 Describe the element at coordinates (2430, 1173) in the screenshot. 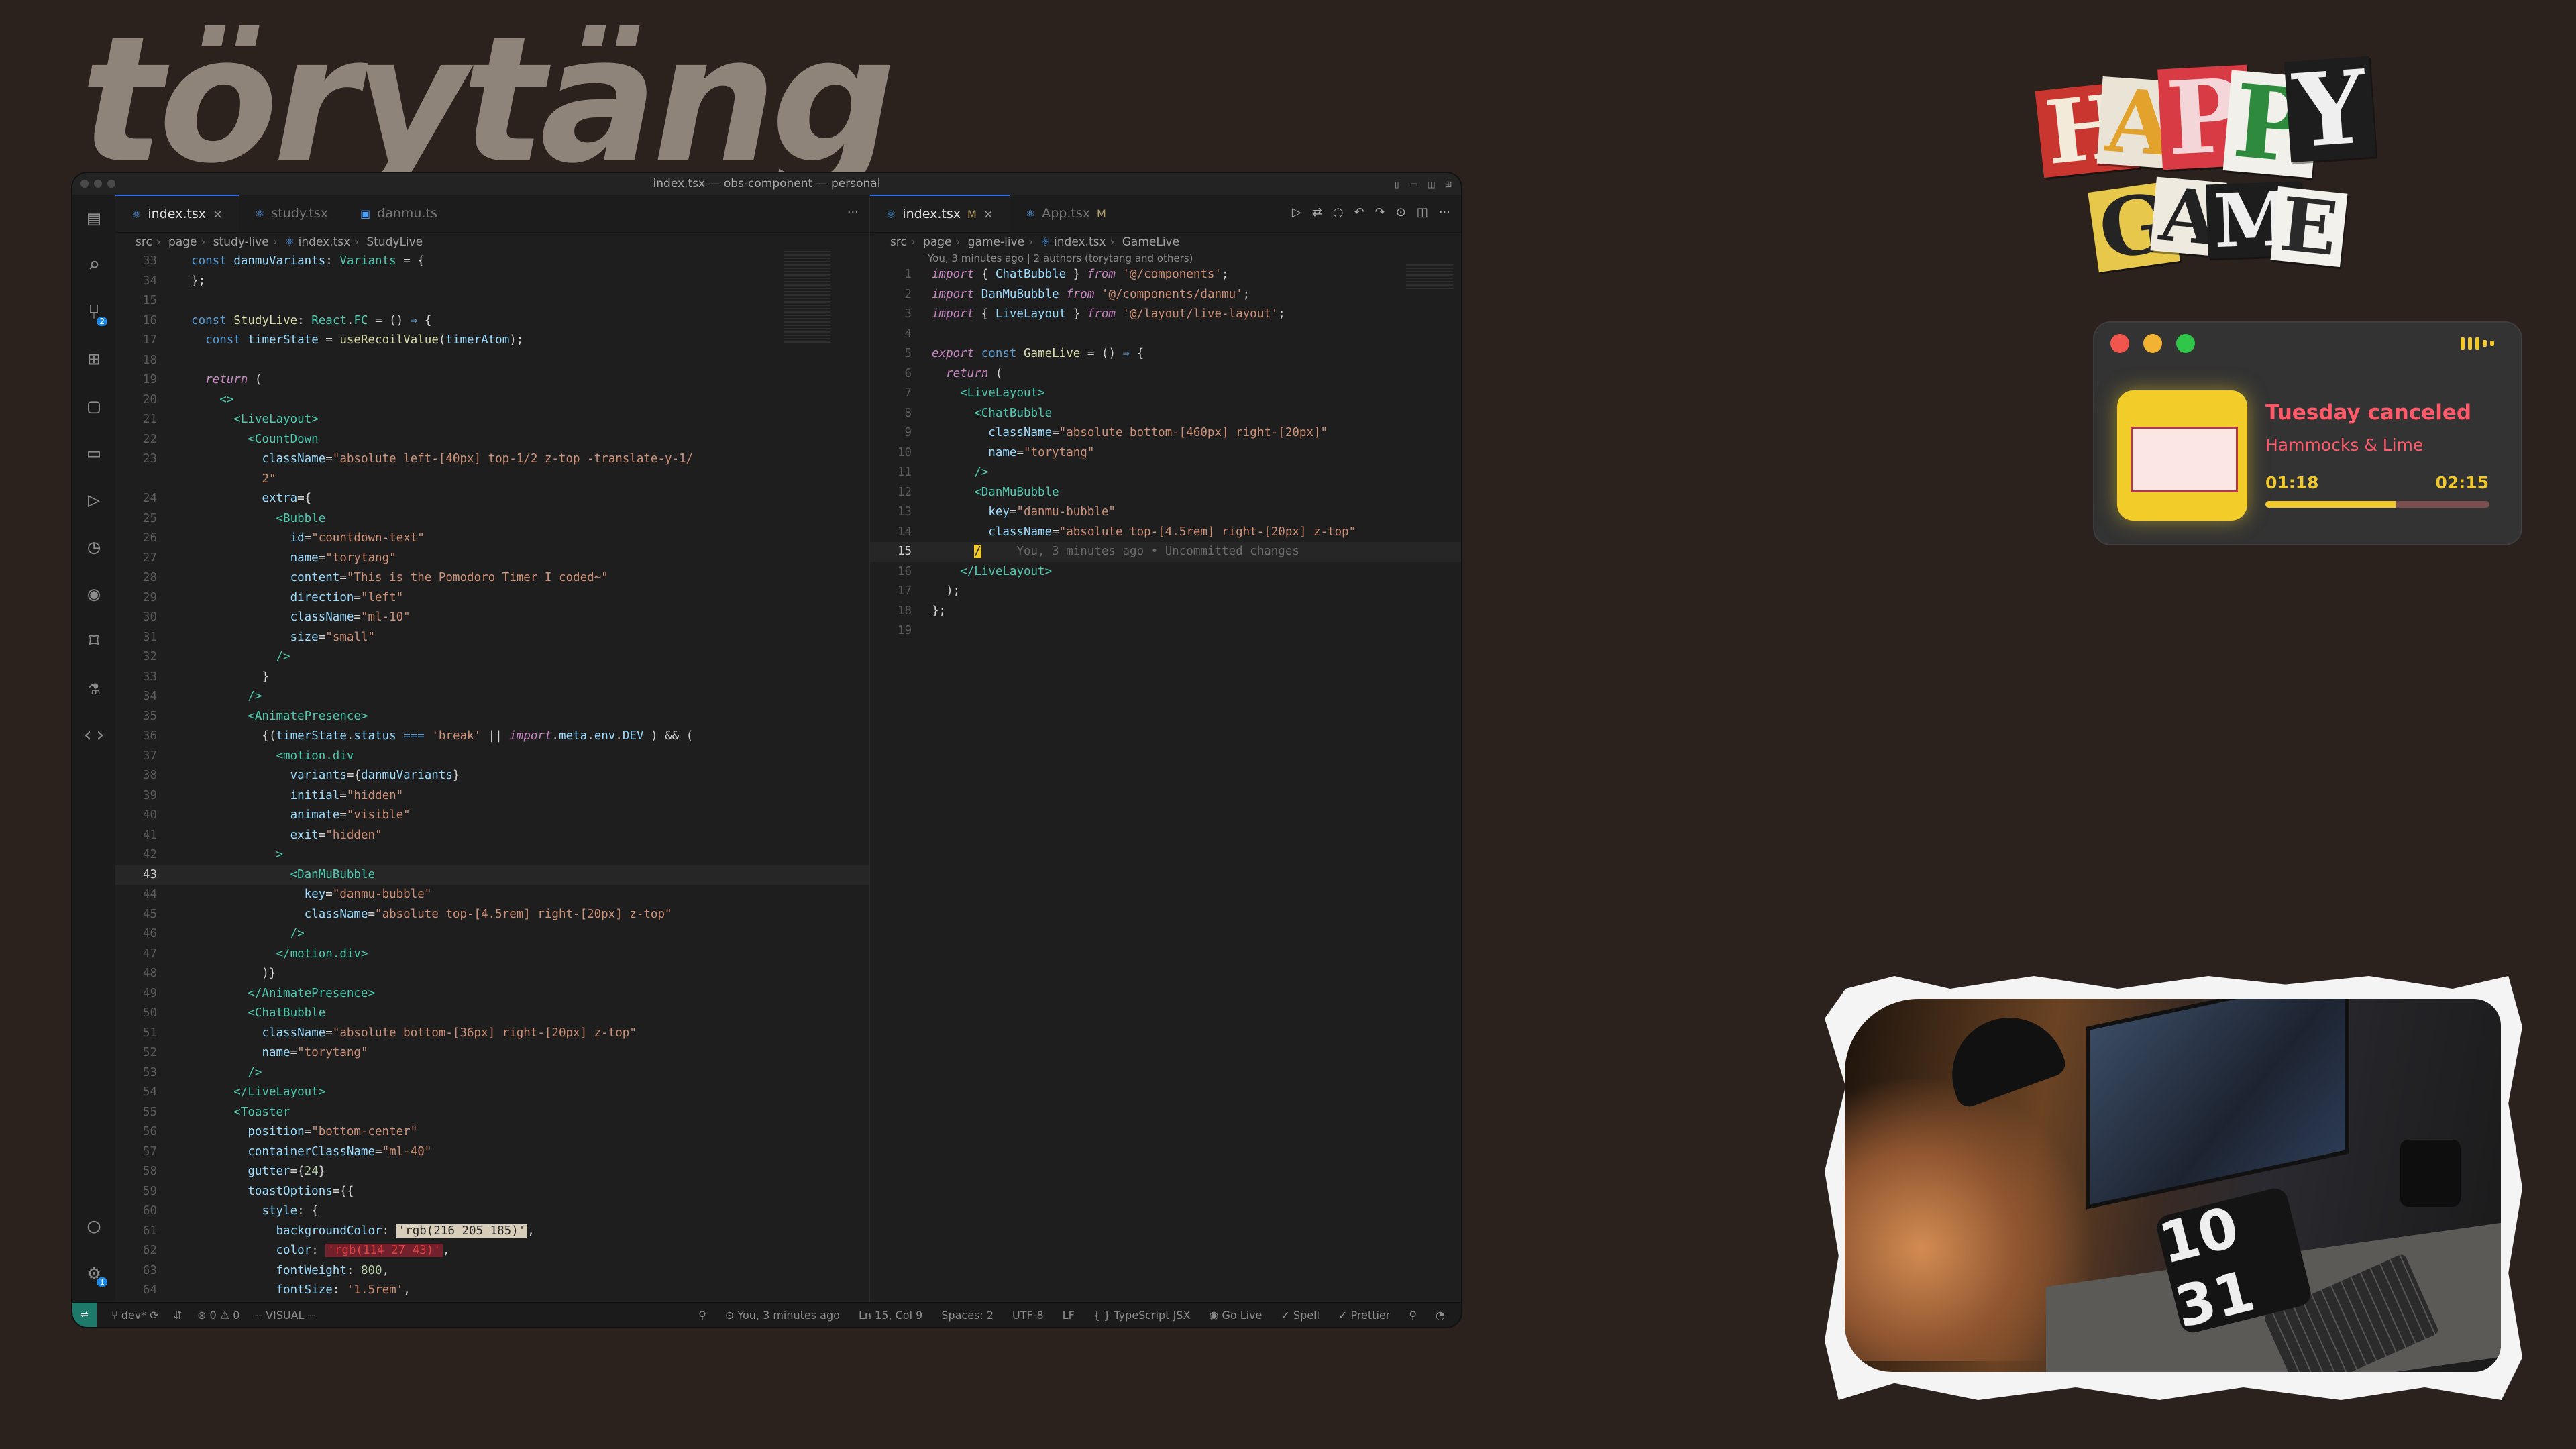

I see `mug-image` at that location.